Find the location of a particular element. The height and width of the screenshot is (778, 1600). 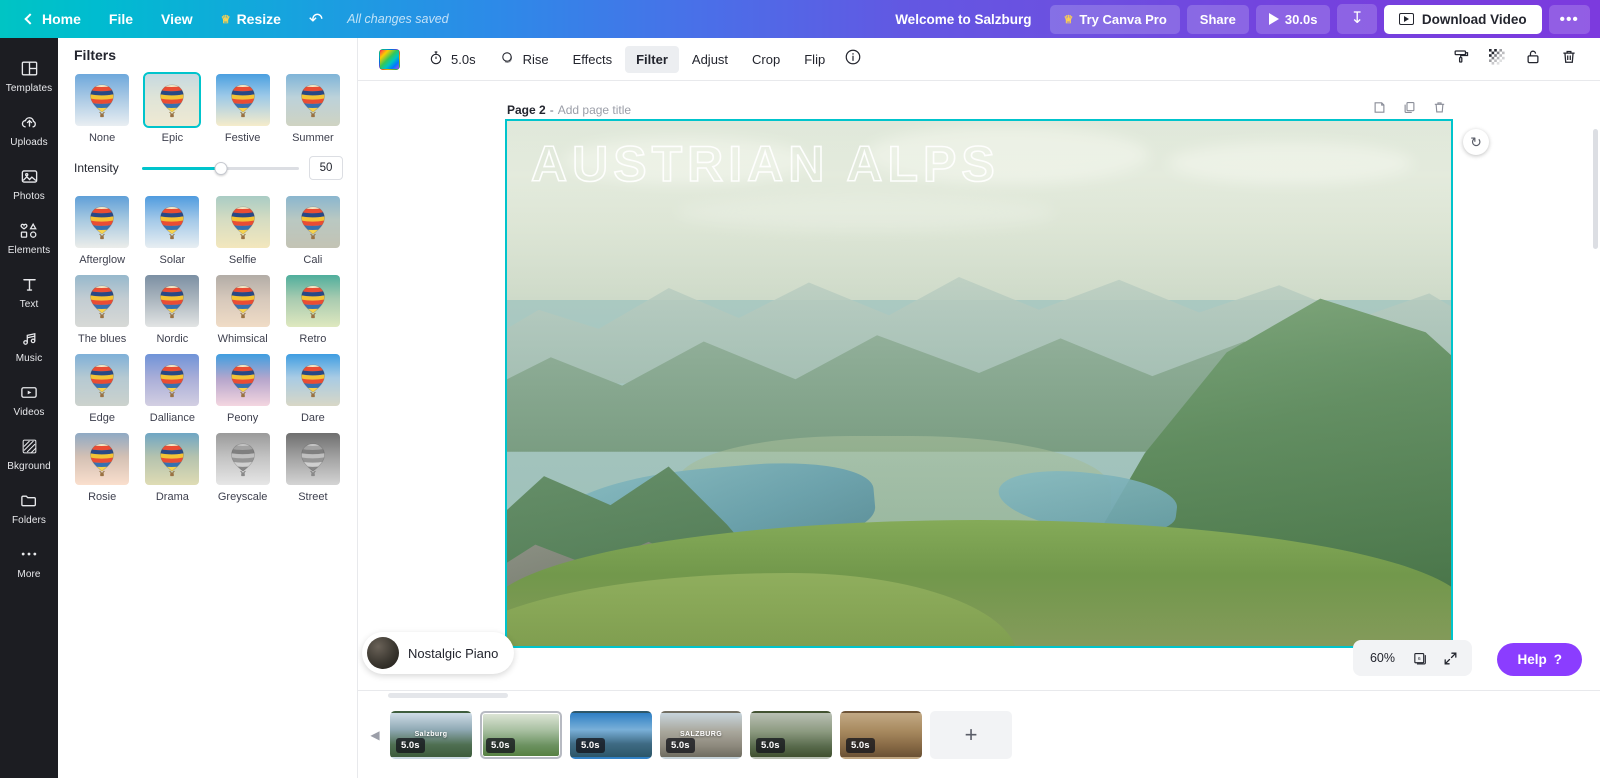

chevron-left-icon is located at coordinates (30, 19).